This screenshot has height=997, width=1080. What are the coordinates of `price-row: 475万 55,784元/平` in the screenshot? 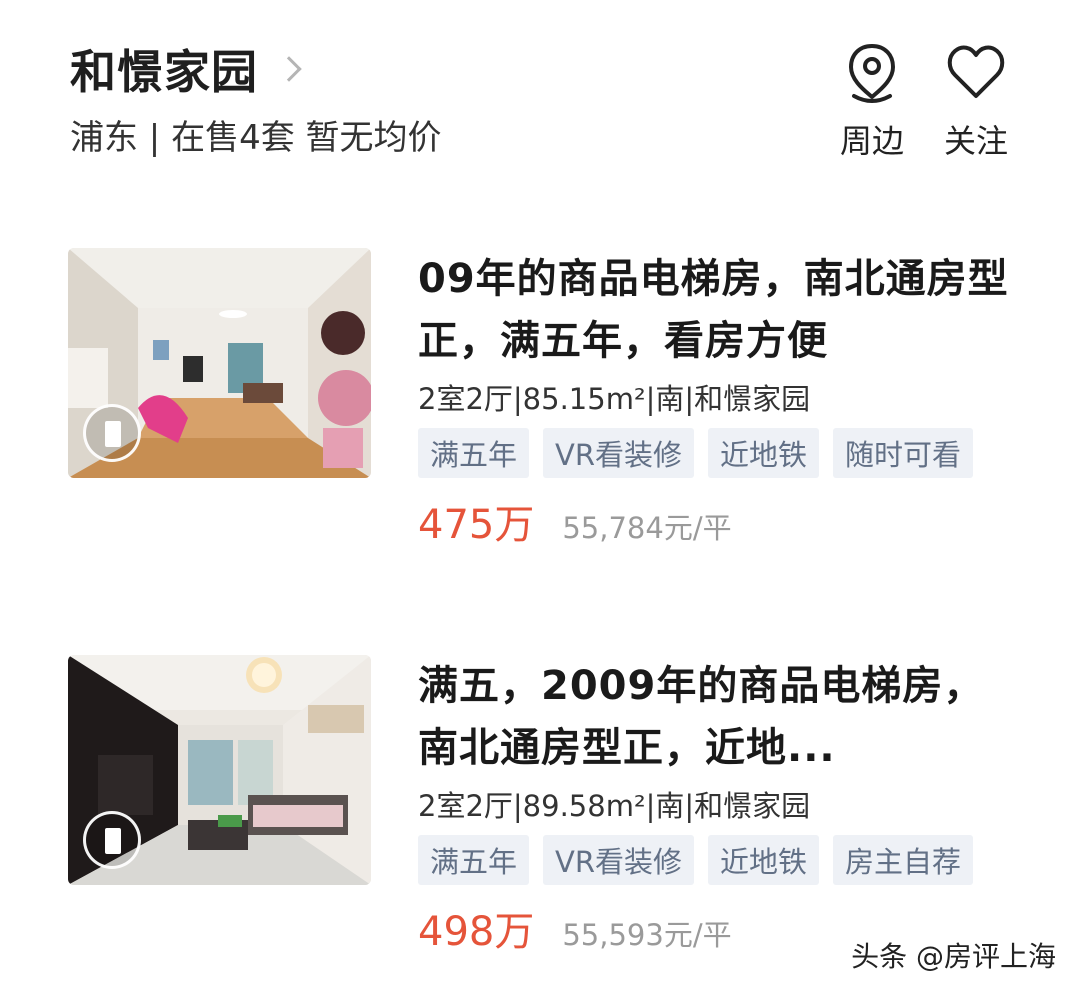 It's located at (728, 521).